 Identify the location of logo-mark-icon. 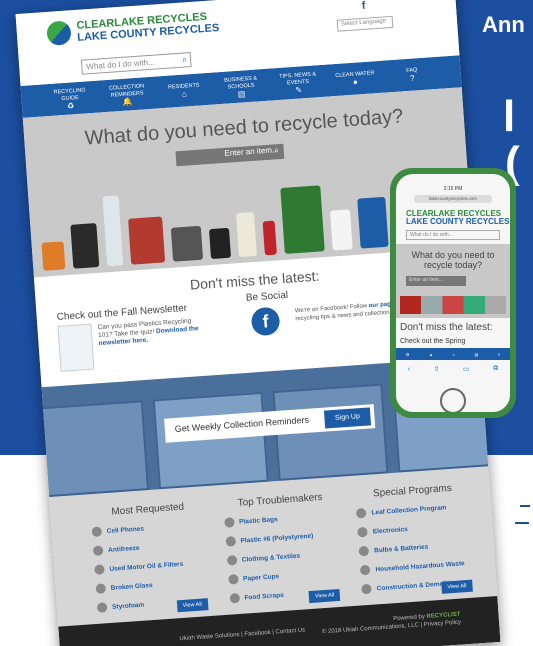
(59, 33).